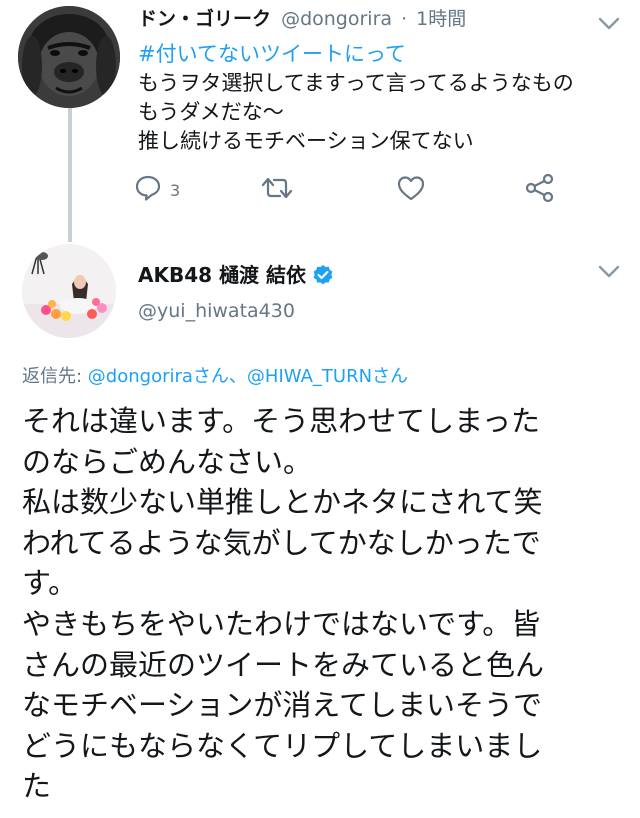 This screenshot has height=818, width=640. I want to click on tweet-action-bar: 3, so click(354, 190).